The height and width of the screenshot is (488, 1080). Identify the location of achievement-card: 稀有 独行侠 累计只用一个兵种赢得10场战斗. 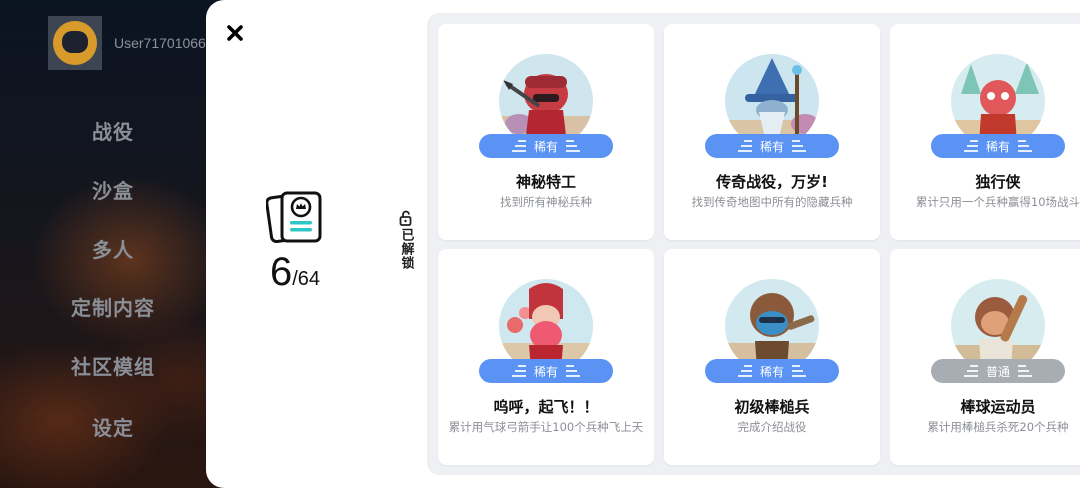
(985, 132).